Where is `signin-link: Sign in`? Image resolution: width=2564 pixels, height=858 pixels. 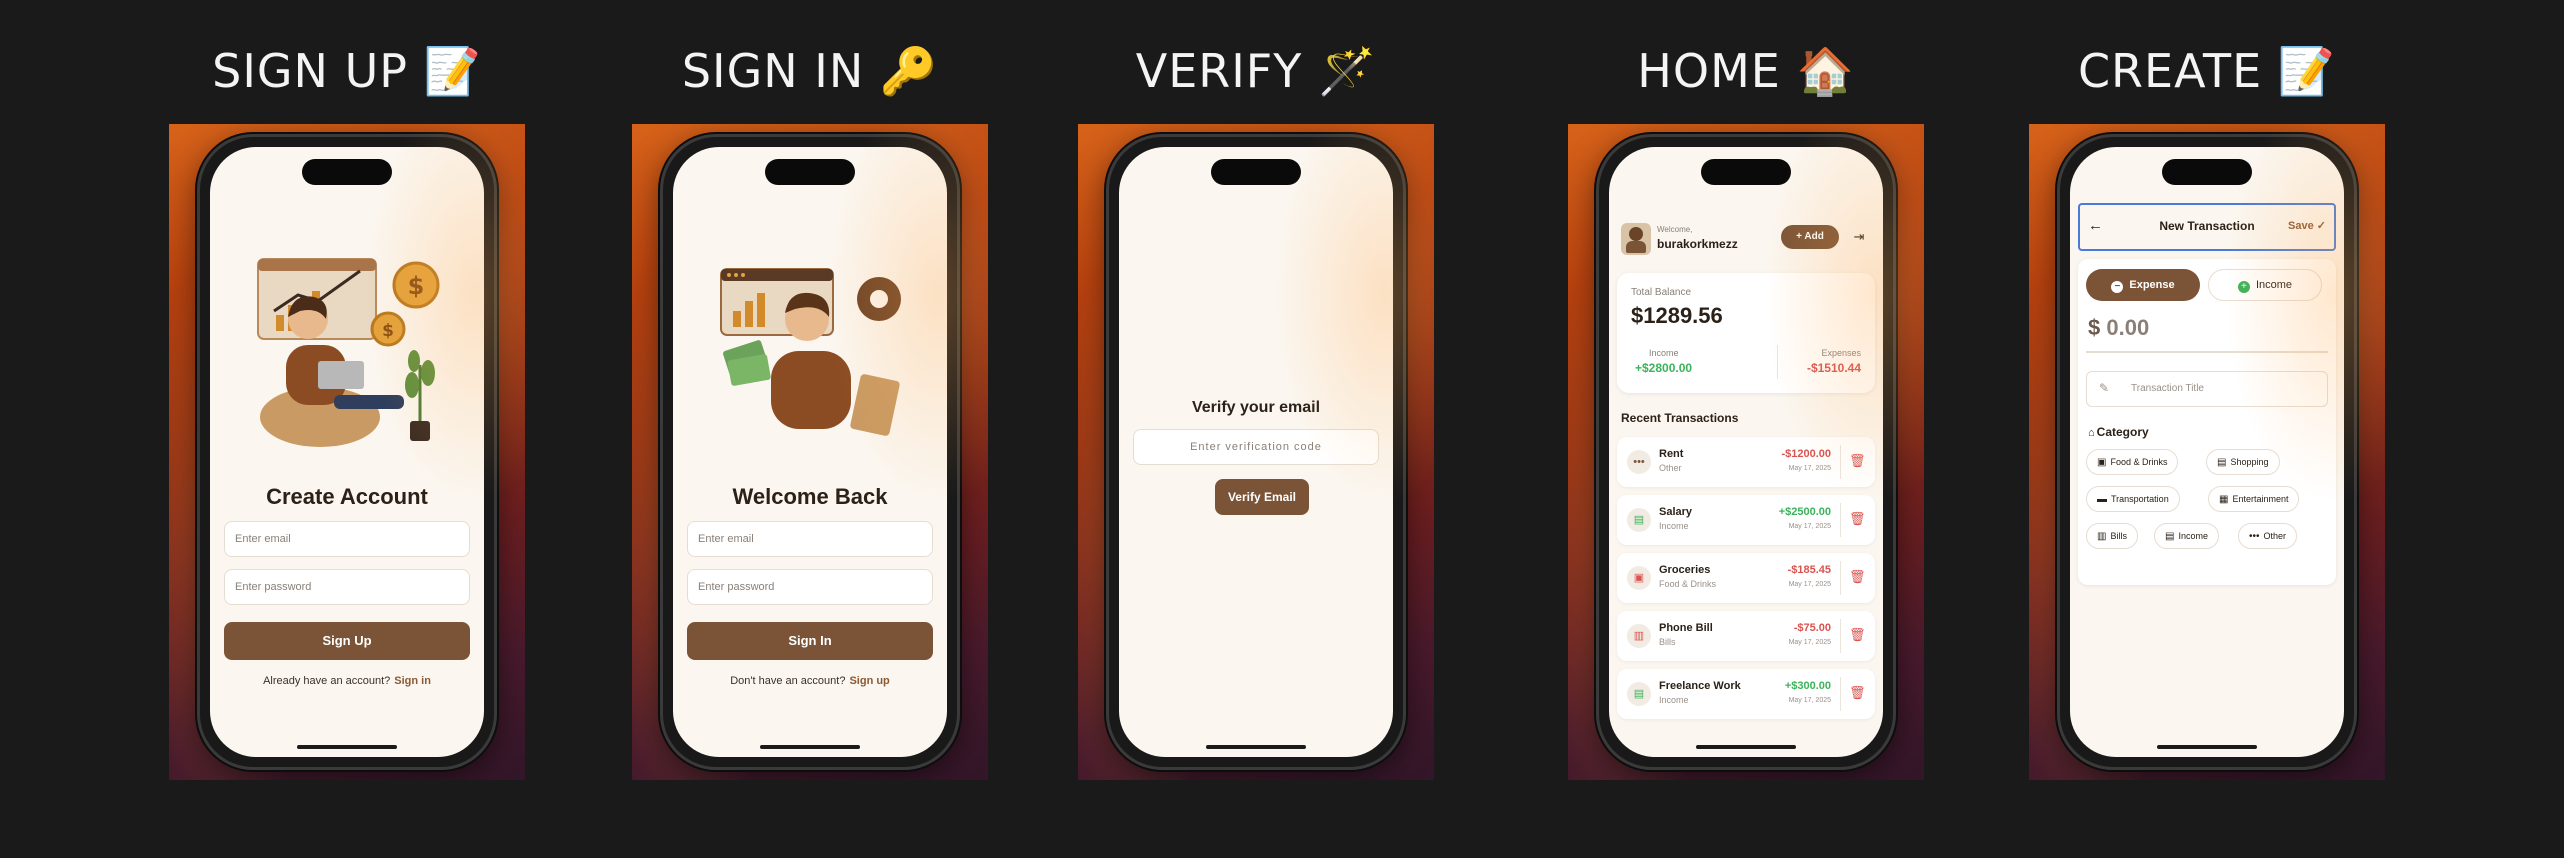 signin-link: Sign in is located at coordinates (412, 681).